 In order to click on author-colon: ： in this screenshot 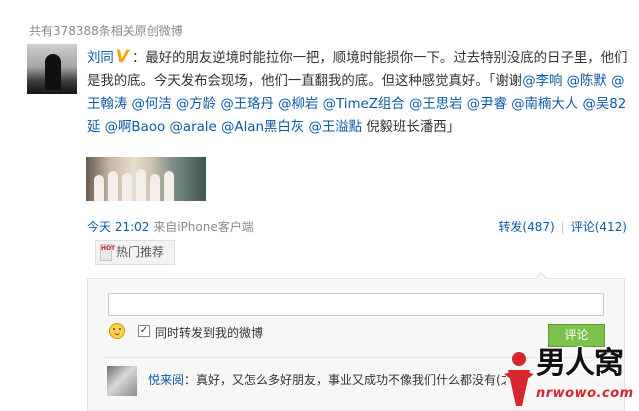, I will do `click(138, 58)`.